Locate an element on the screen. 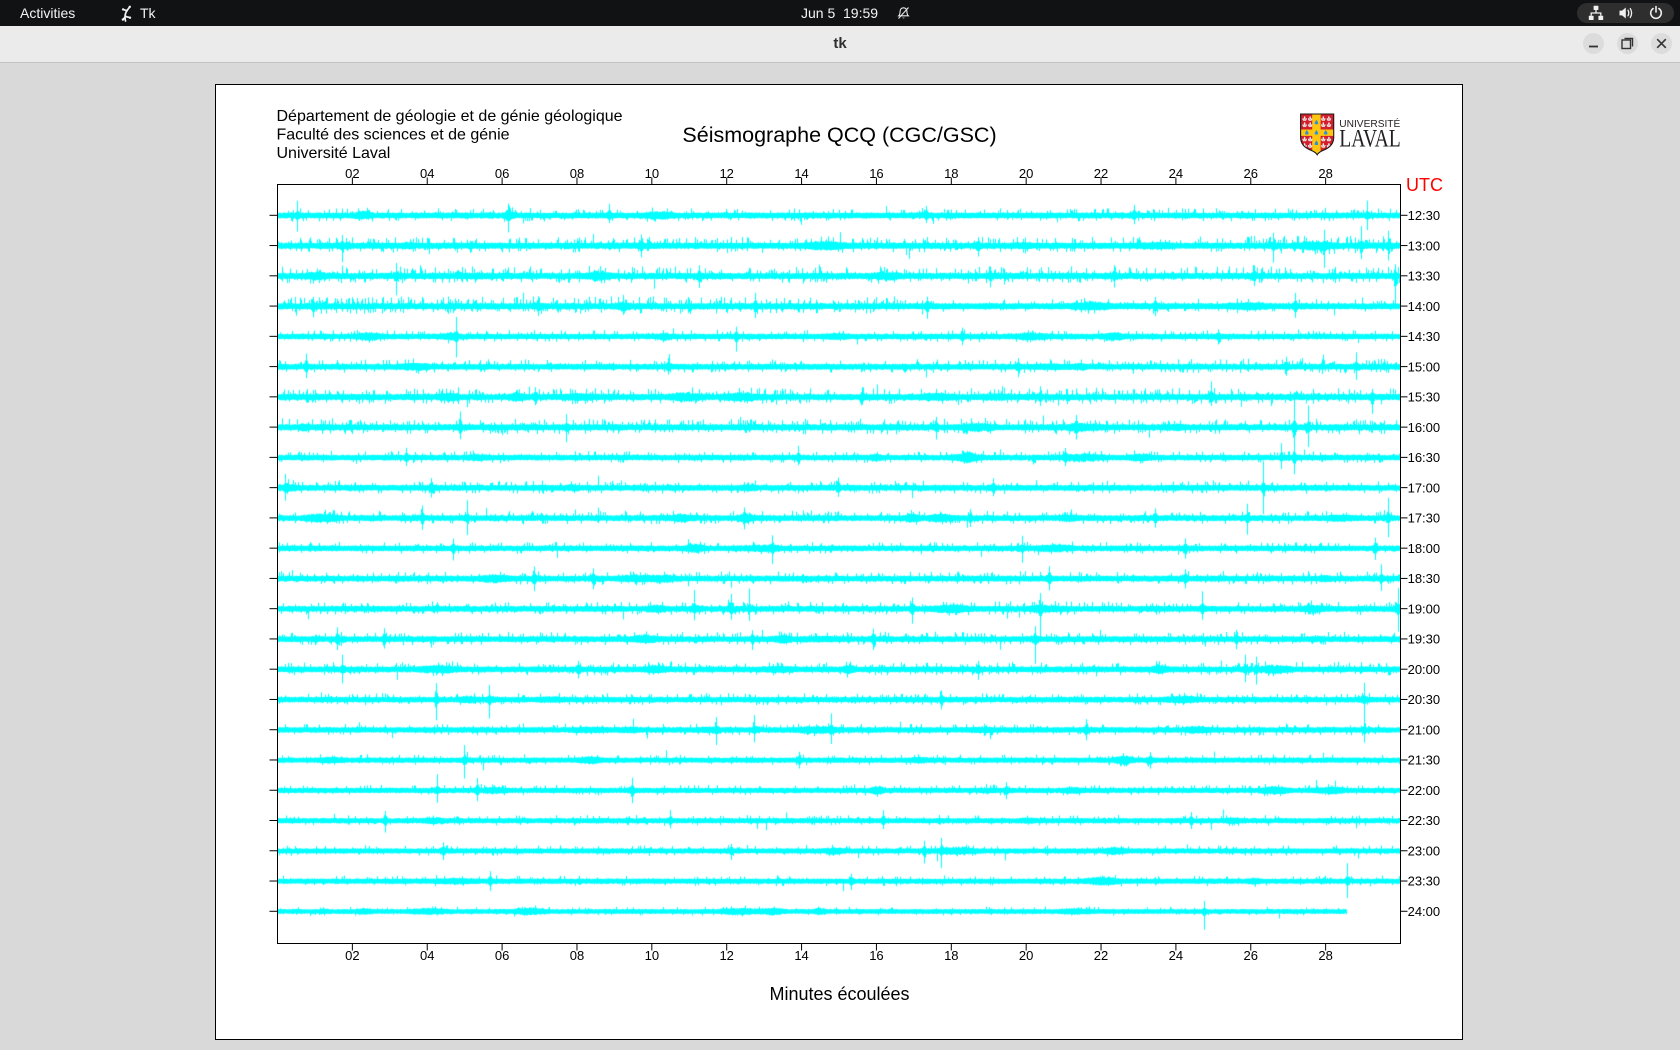 This screenshot has width=1680, height=1050. svg-text:Faculté des sciences et de gén: Faculté des sciences et de génie is located at coordinates (393, 135).